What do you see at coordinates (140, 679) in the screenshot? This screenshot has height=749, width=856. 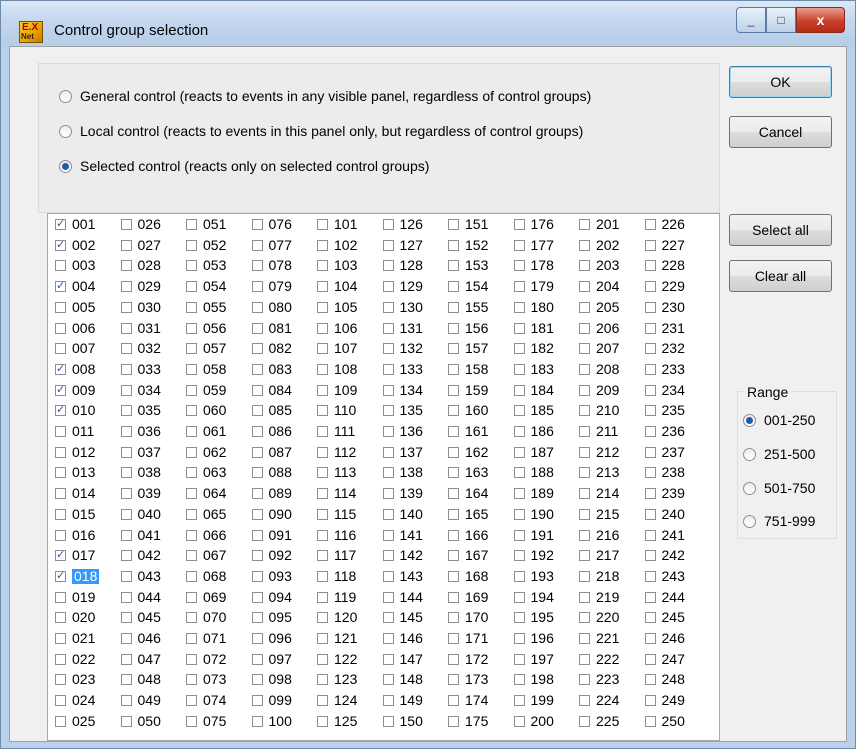 I see `group-checkbox-048: 048` at bounding box center [140, 679].